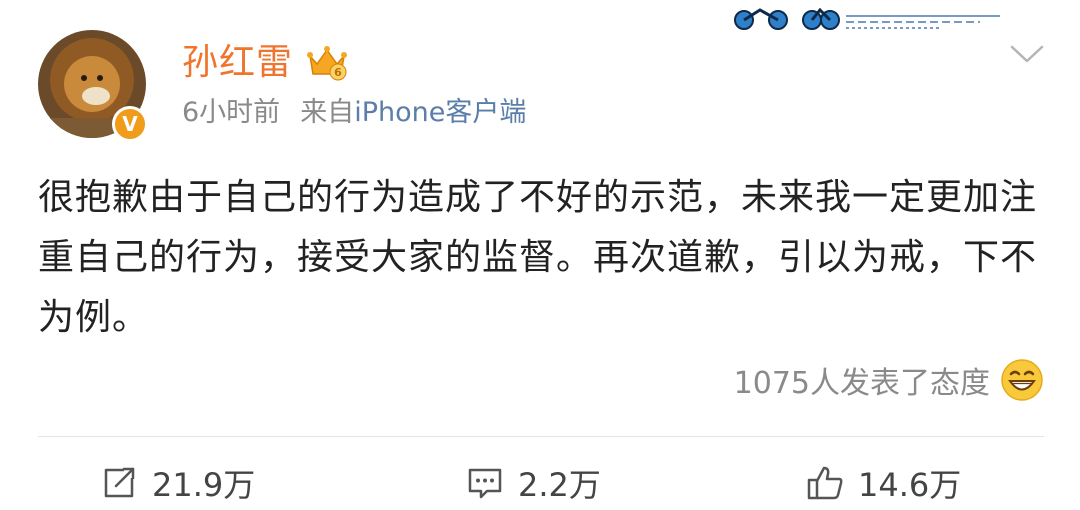  I want to click on chevron-down-icon, so click(1027, 54).